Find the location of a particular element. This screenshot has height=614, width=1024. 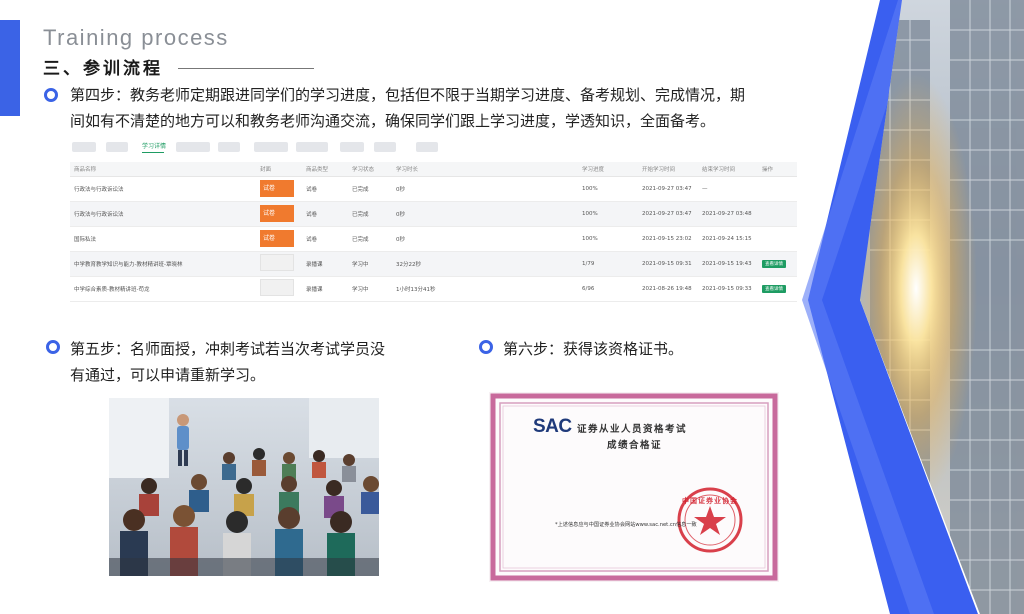

cell-progress: 1/79 is located at coordinates (608, 264).